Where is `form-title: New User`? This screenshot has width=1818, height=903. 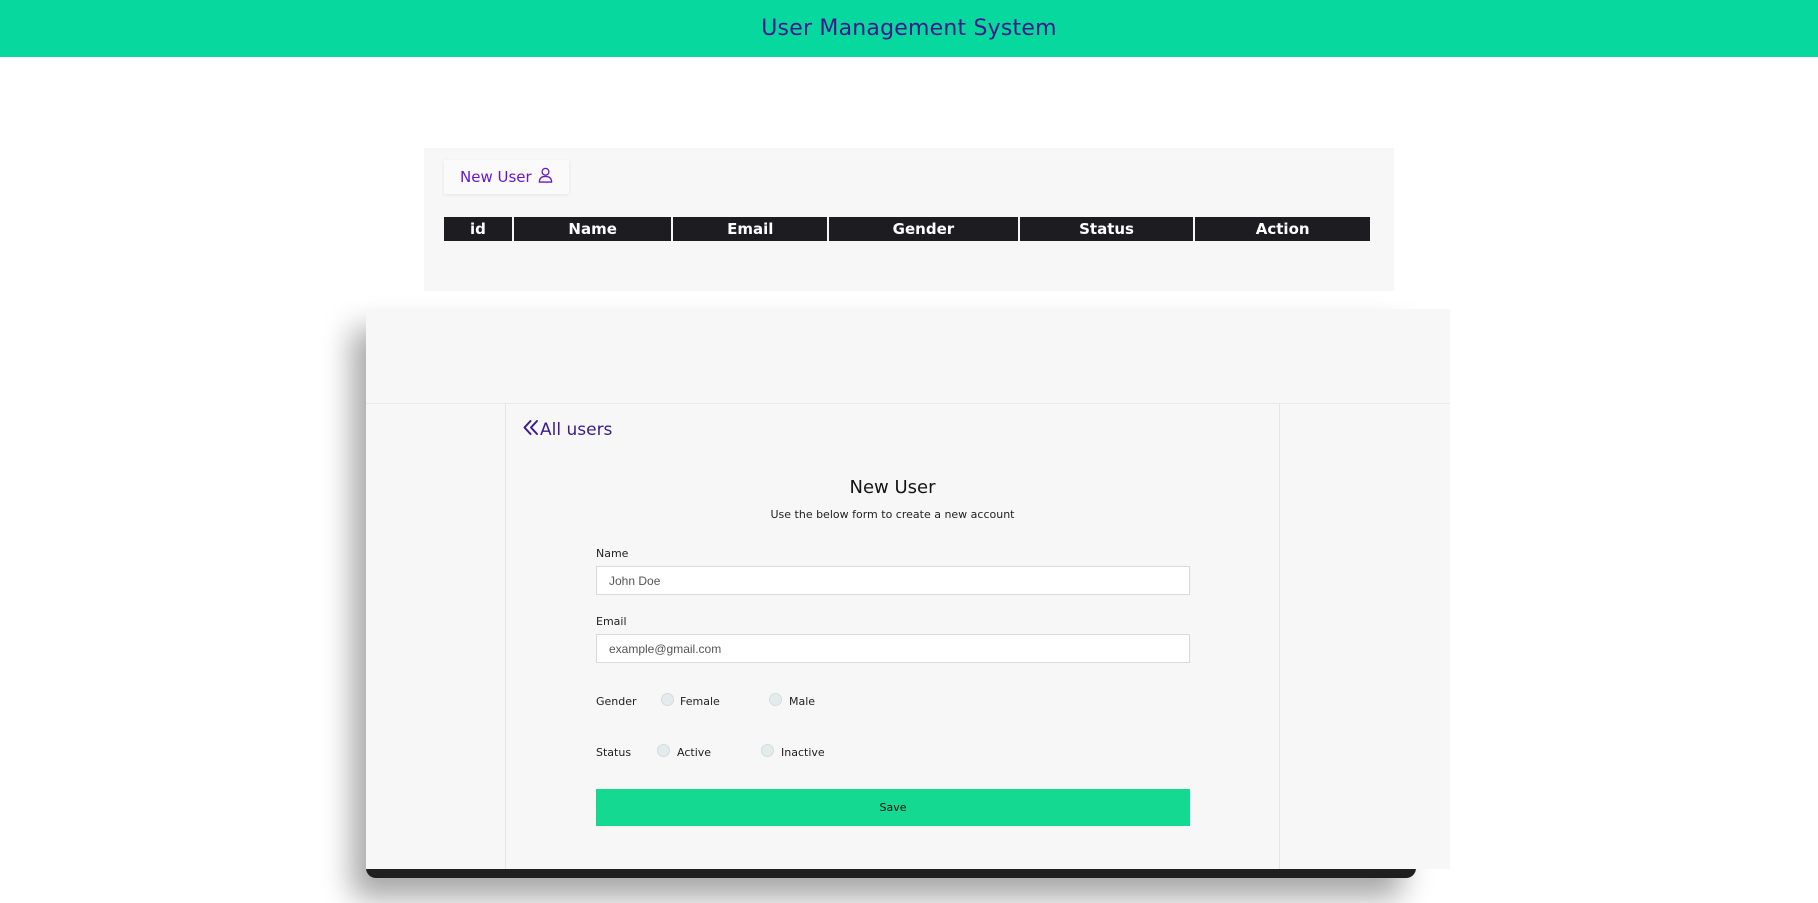
form-title: New User is located at coordinates (892, 487).